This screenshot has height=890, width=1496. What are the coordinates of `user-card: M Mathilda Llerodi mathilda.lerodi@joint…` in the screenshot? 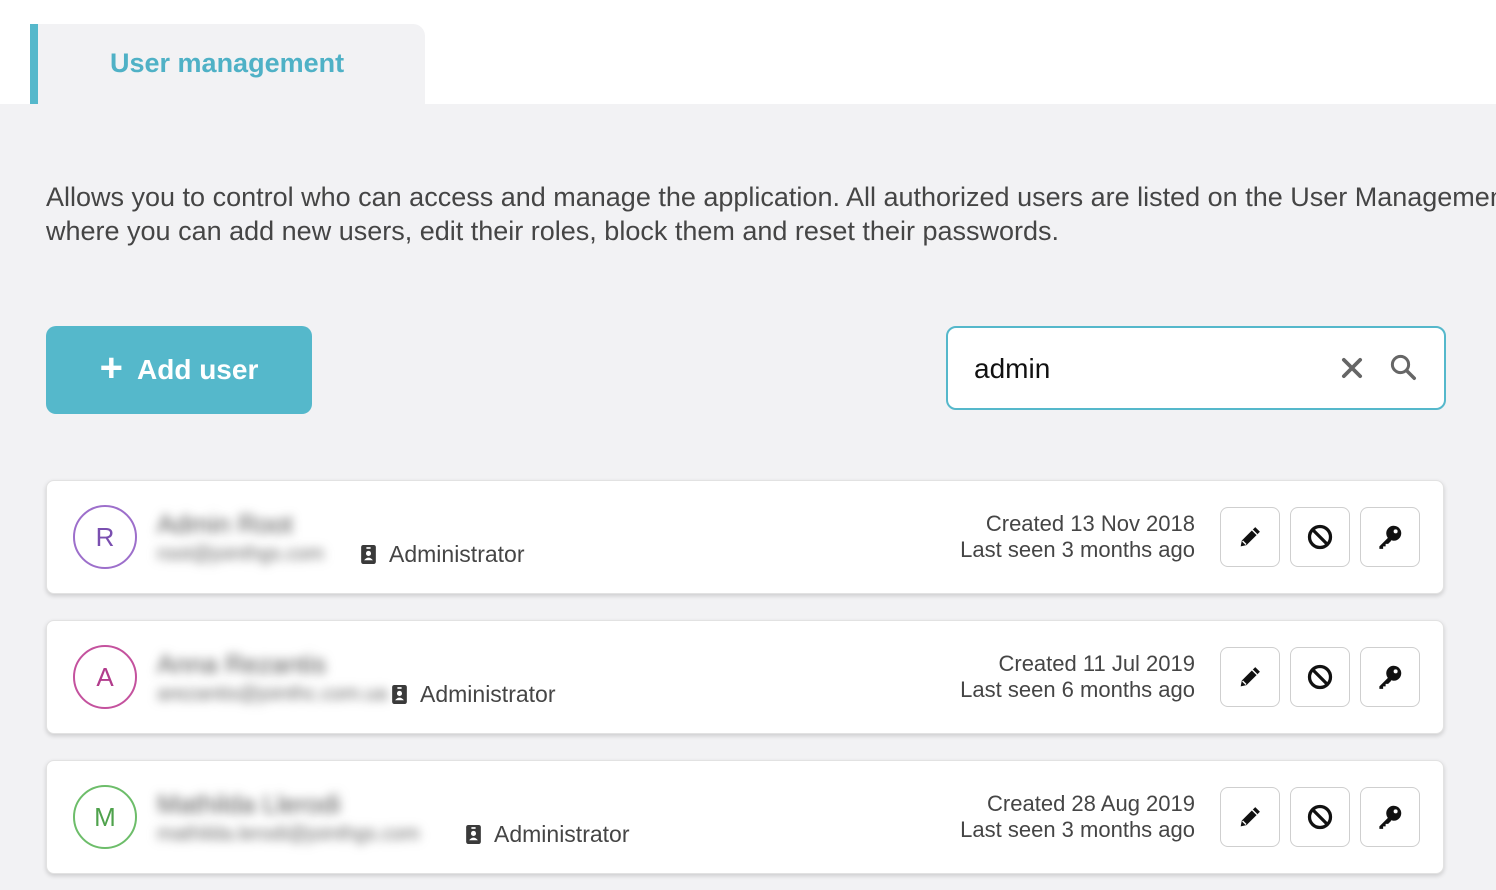 It's located at (745, 817).